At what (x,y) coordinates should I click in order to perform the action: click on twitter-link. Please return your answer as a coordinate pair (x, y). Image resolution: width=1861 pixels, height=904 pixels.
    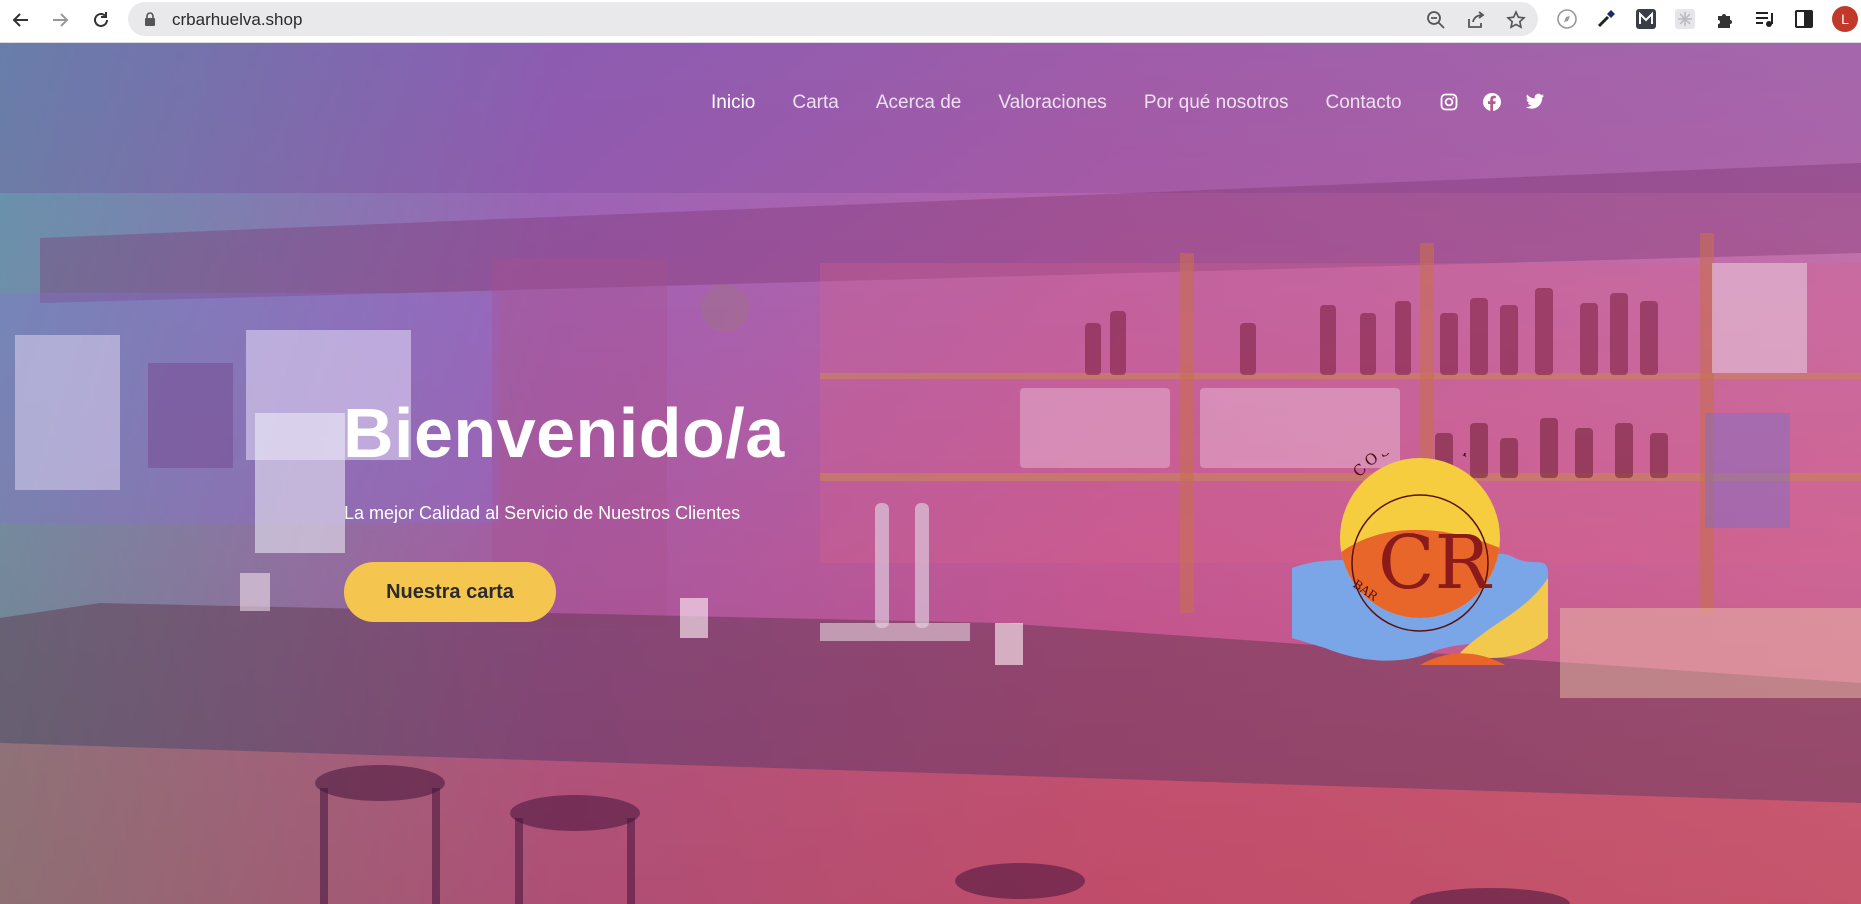
    Looking at the image, I should click on (1535, 102).